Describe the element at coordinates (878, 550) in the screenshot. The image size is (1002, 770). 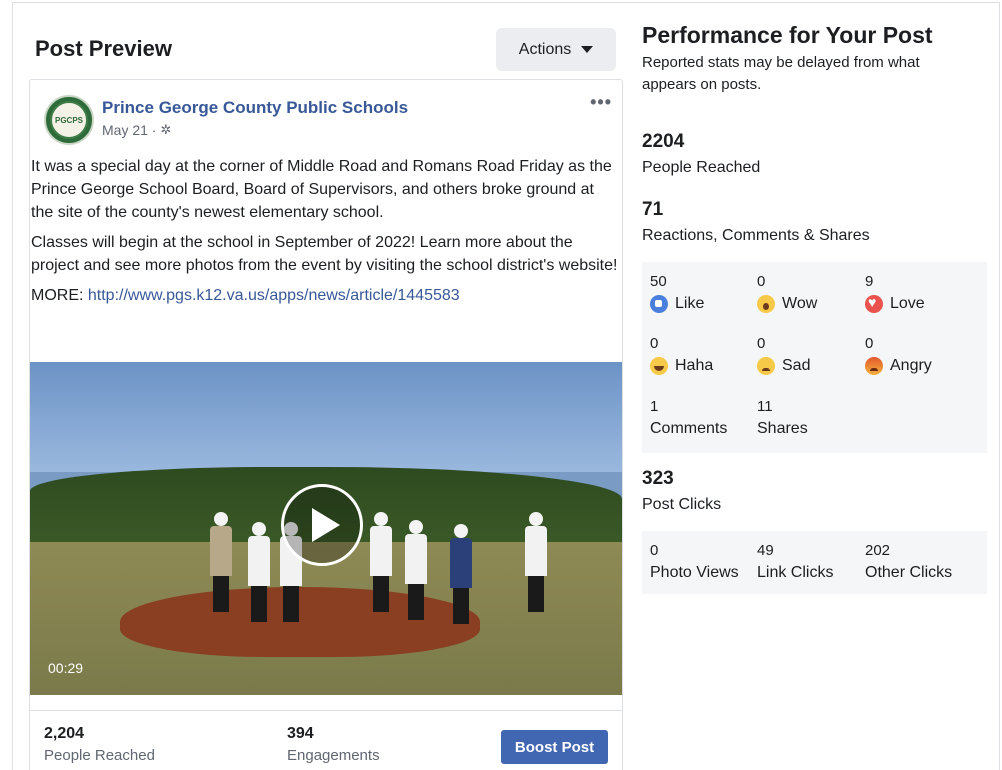
I see `click-count: 202` at that location.